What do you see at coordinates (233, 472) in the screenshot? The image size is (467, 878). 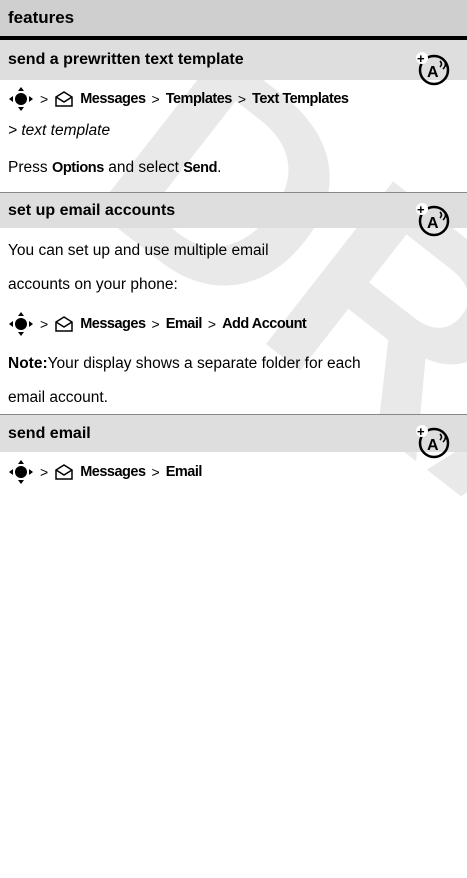 I see `nav-path-email: > Messages > Email` at bounding box center [233, 472].